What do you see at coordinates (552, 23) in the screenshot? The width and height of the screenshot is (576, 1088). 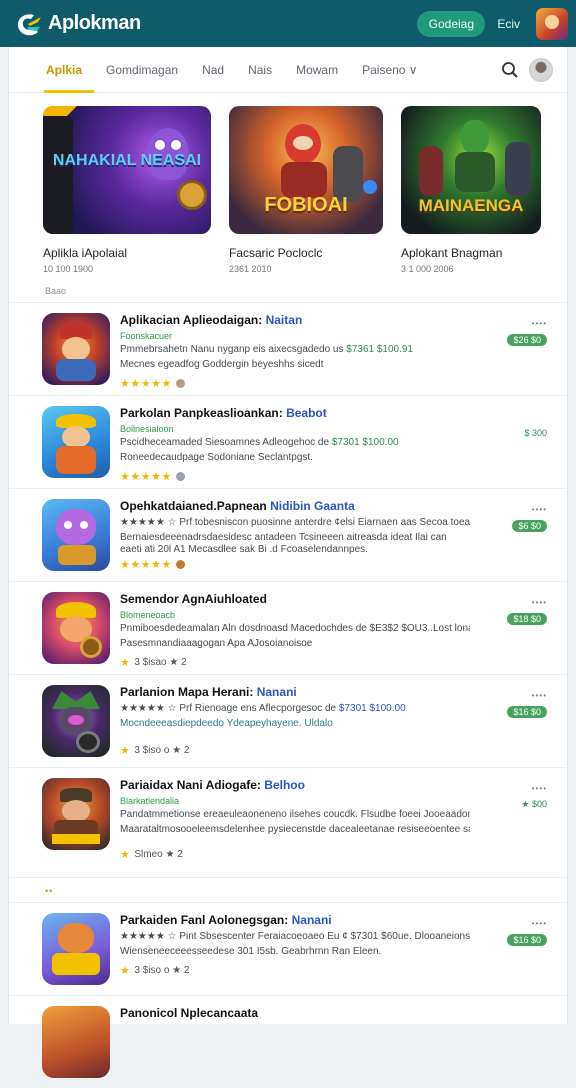 I see `user-avatar` at bounding box center [552, 23].